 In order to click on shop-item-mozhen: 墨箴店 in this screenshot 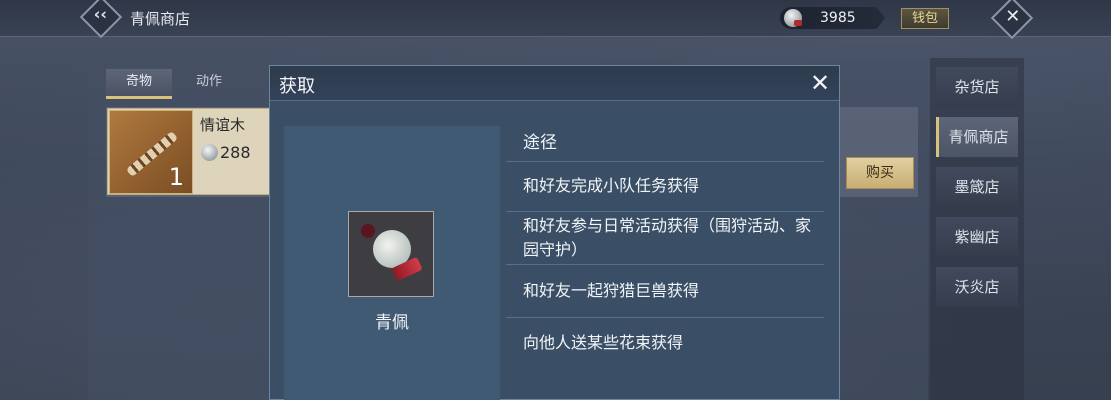, I will do `click(977, 187)`.